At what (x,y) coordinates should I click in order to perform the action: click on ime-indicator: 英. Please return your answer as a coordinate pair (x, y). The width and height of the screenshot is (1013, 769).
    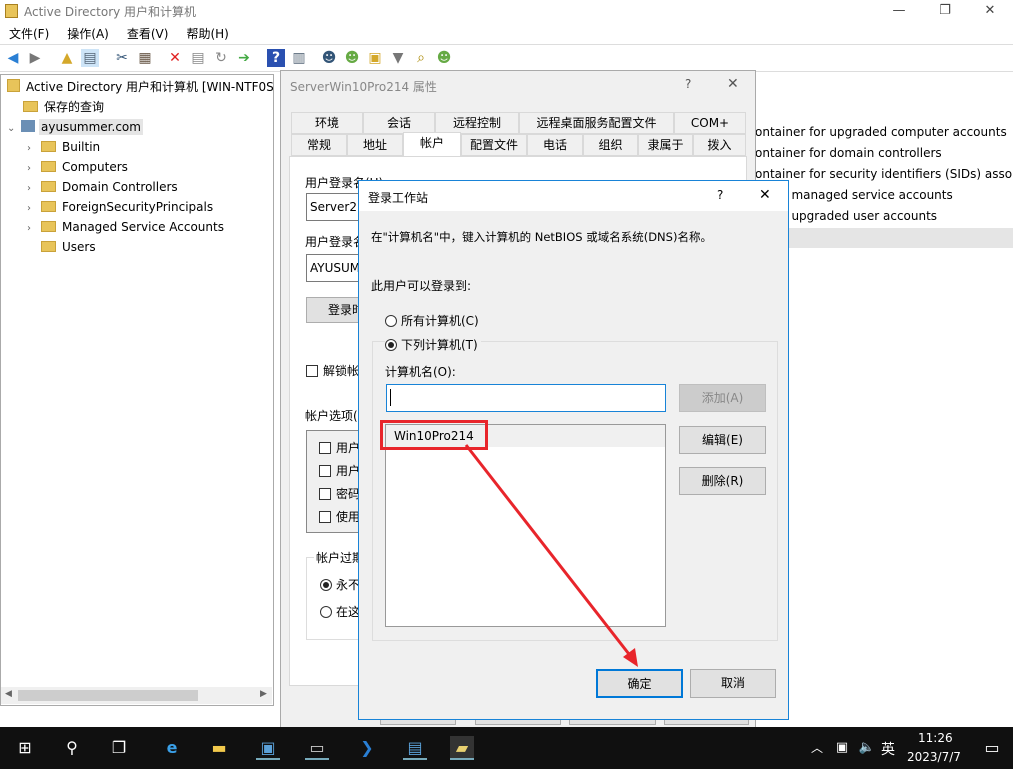
    Looking at the image, I should click on (888, 749).